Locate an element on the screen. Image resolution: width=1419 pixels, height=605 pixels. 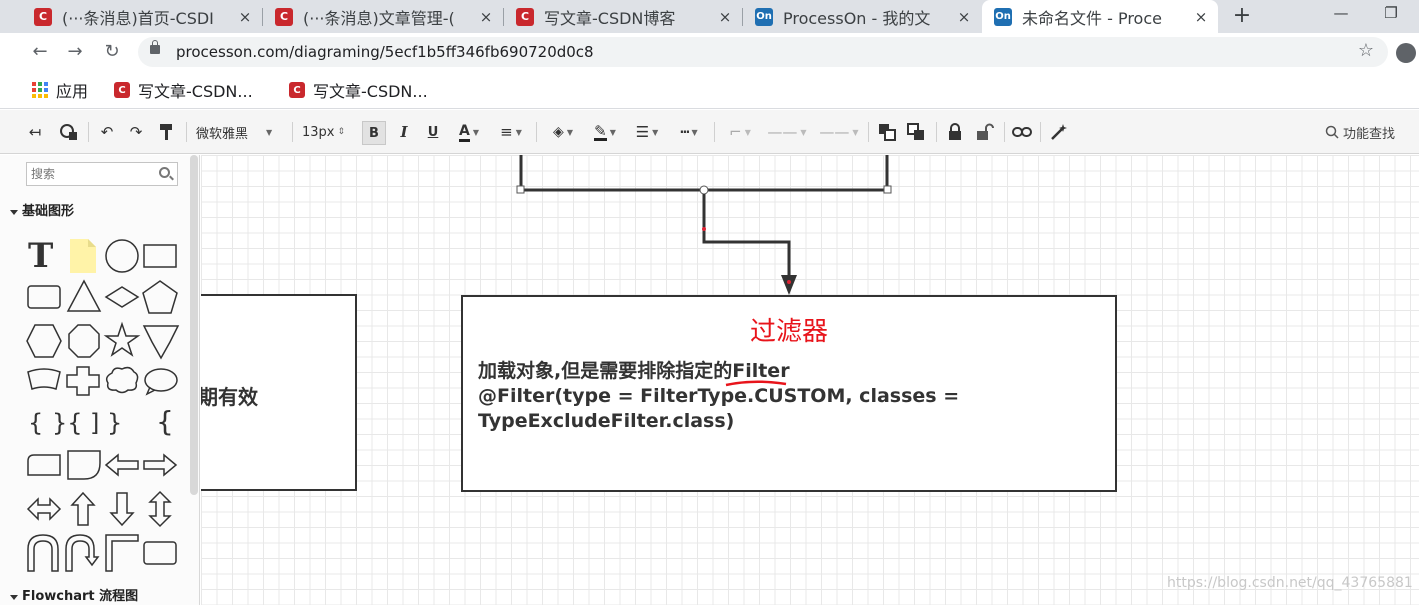
send-to-back-button is located at coordinates (916, 132).